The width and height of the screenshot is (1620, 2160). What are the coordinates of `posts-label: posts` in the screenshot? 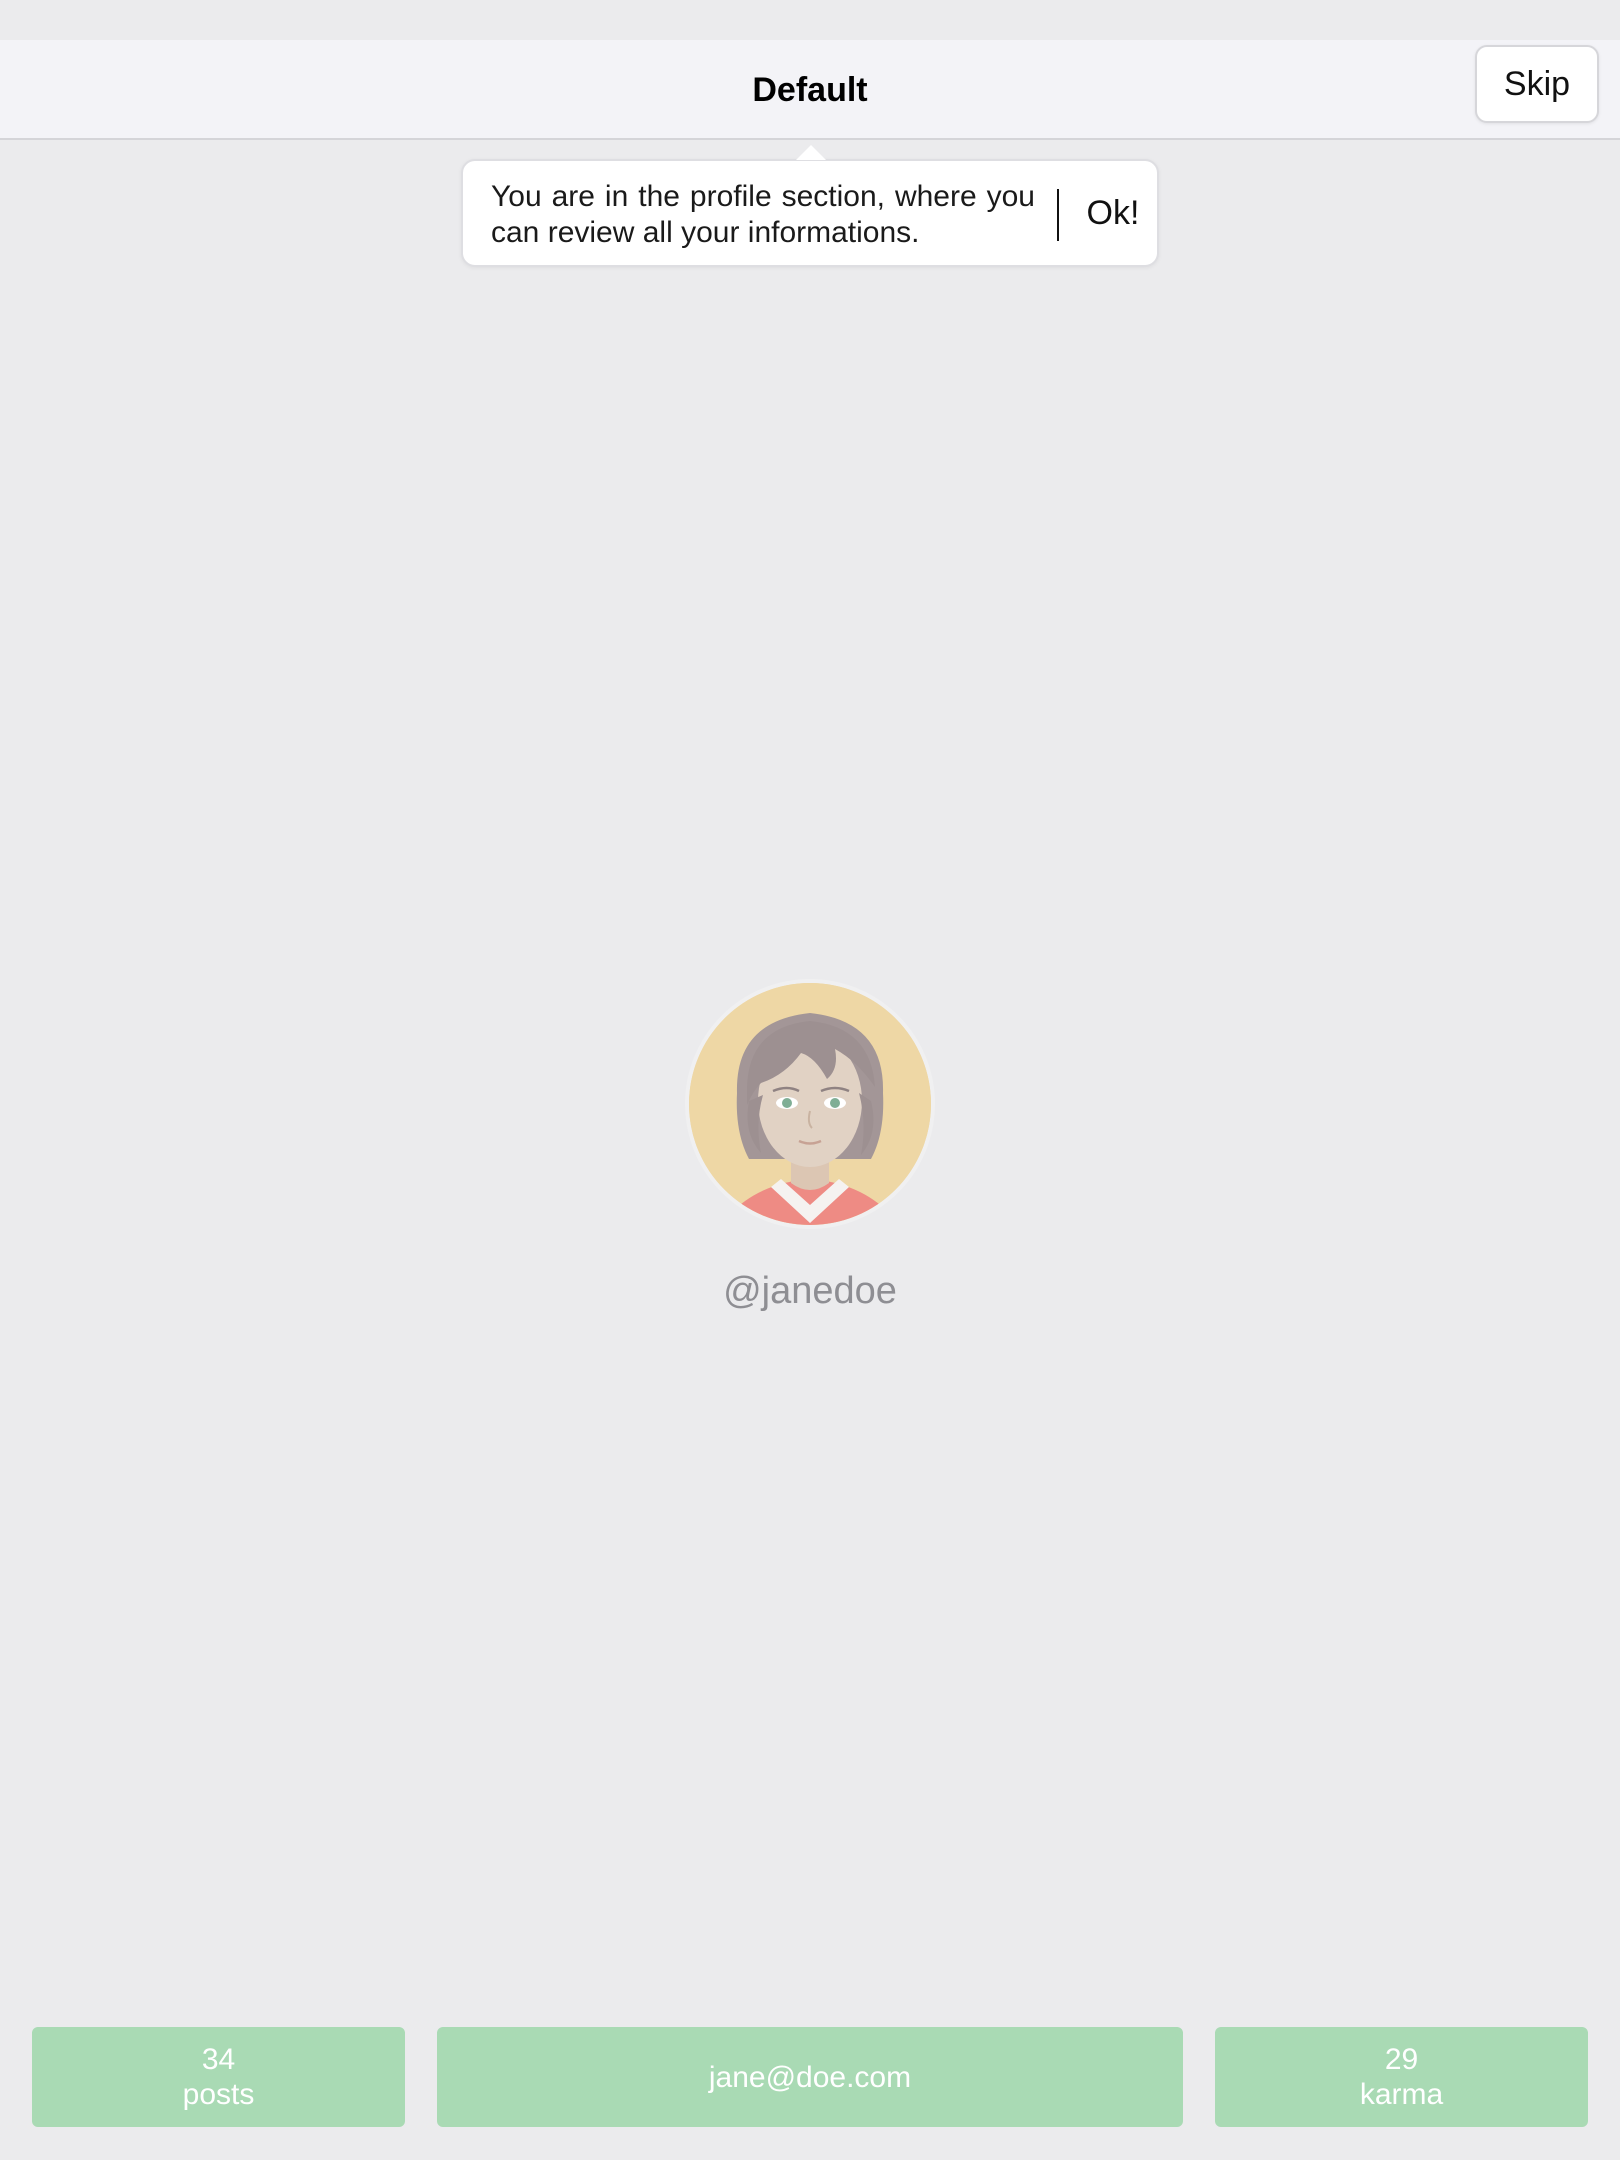 It's located at (218, 2094).